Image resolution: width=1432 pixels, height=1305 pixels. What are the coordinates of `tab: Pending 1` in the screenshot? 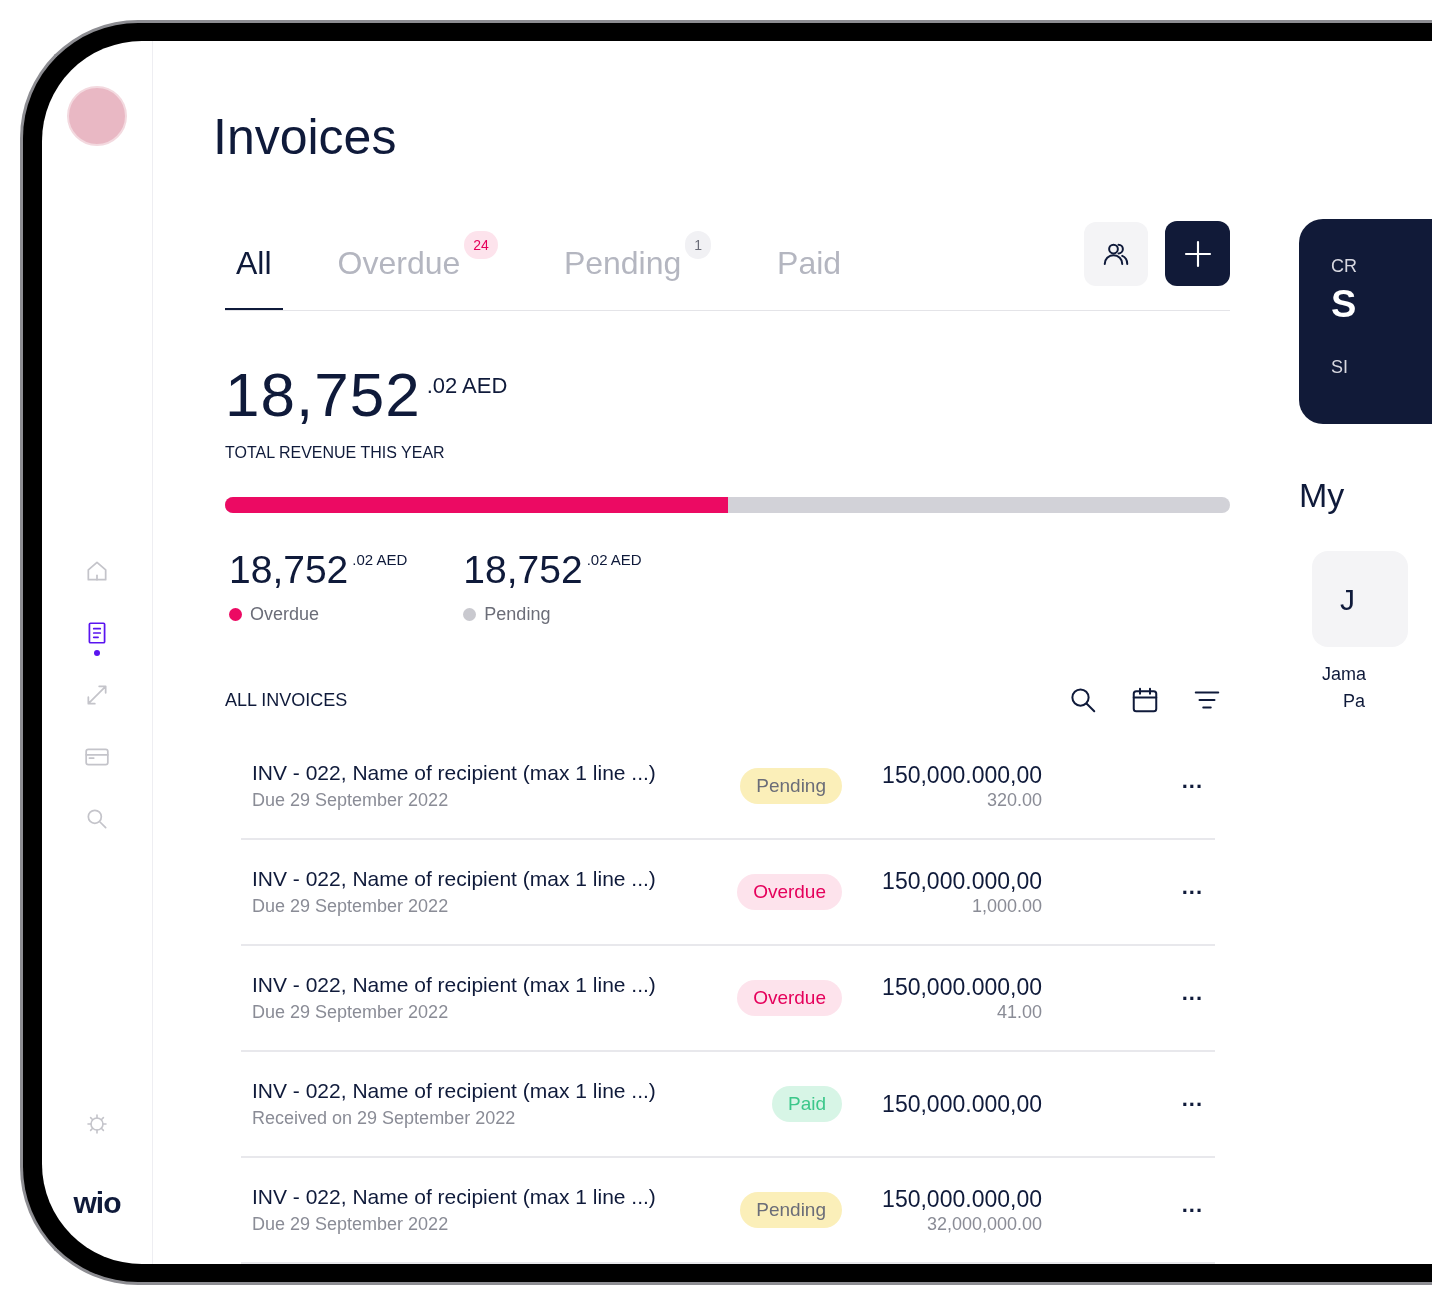 It's located at (637, 263).